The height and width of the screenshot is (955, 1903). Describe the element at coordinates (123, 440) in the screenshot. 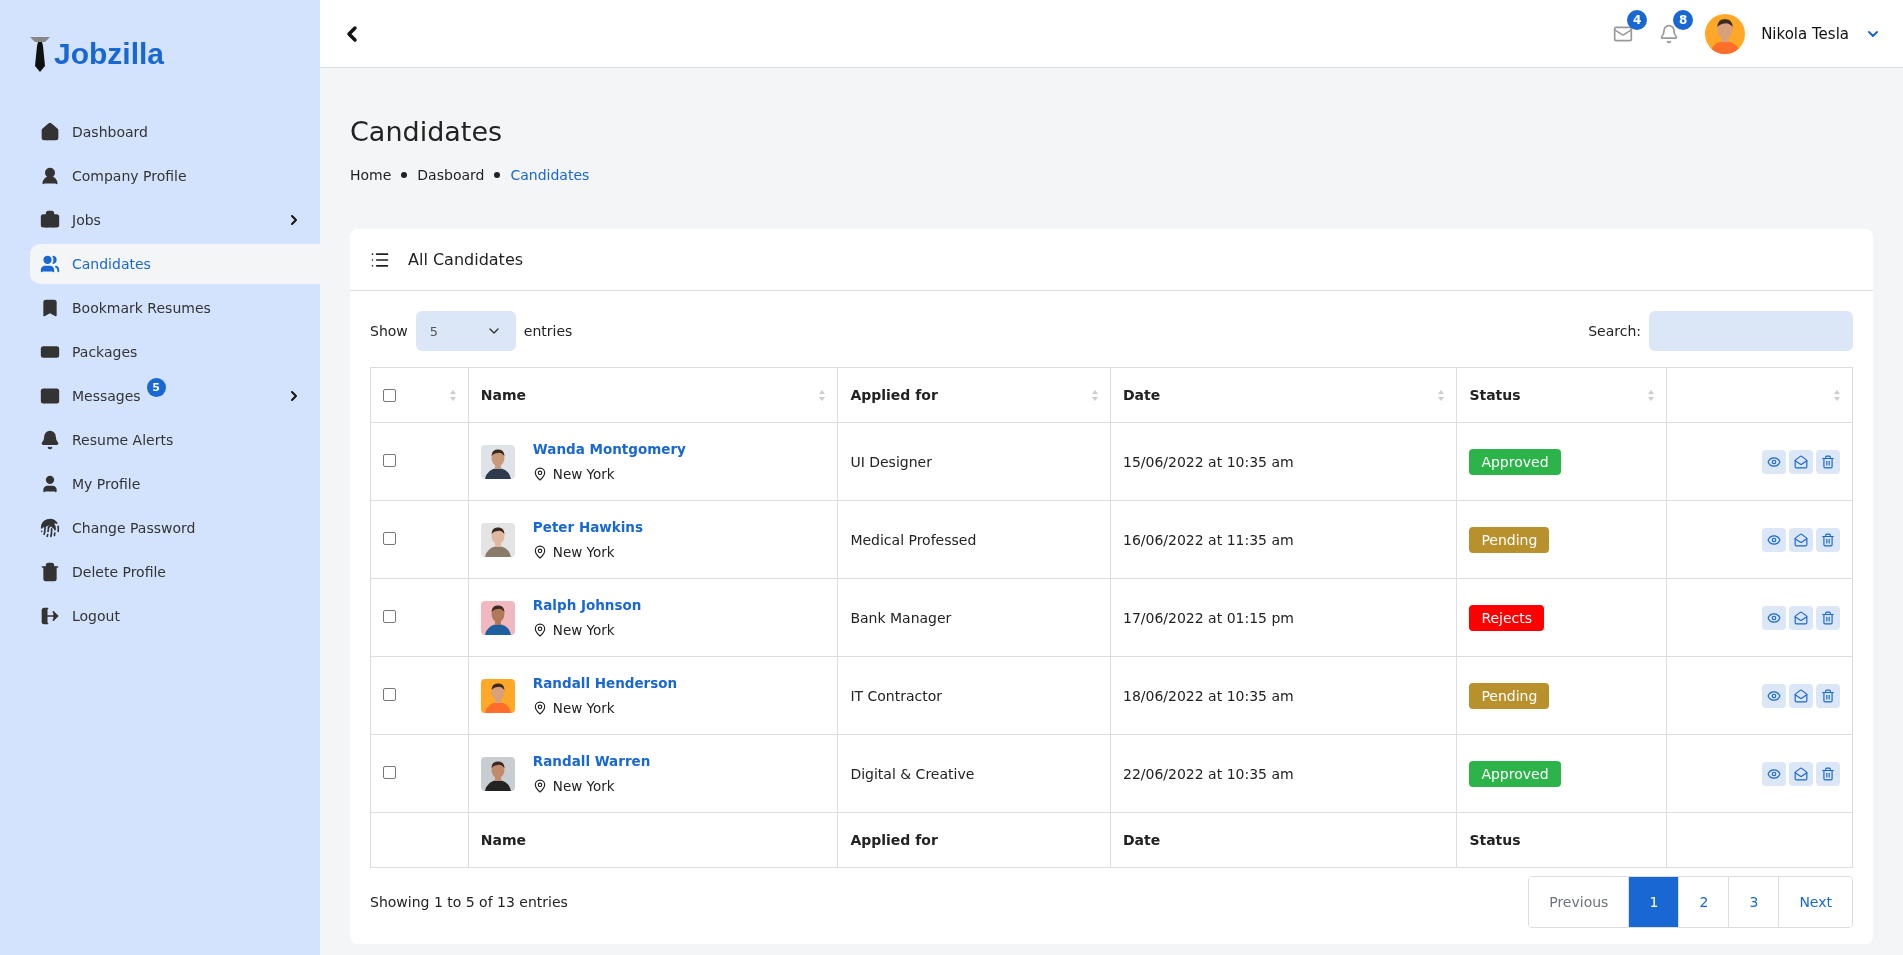

I see `sidebar-label: Resume Alerts` at that location.